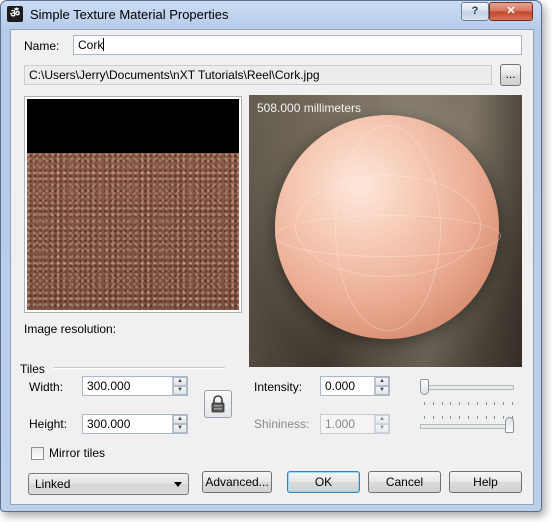  I want to click on mirror-tiles-label: Mirror tiles, so click(77, 453).